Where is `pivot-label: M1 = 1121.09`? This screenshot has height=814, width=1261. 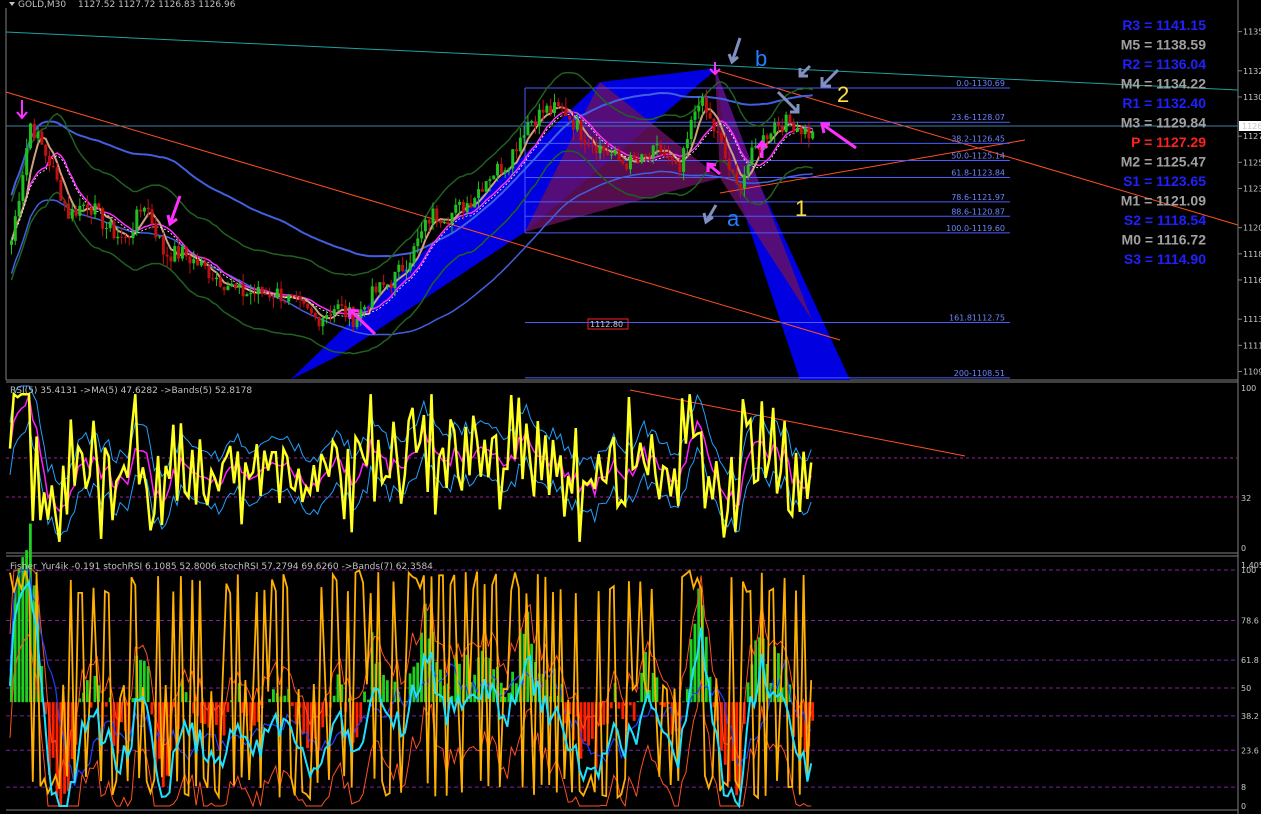
pivot-label: M1 = 1121.09 is located at coordinates (1163, 201).